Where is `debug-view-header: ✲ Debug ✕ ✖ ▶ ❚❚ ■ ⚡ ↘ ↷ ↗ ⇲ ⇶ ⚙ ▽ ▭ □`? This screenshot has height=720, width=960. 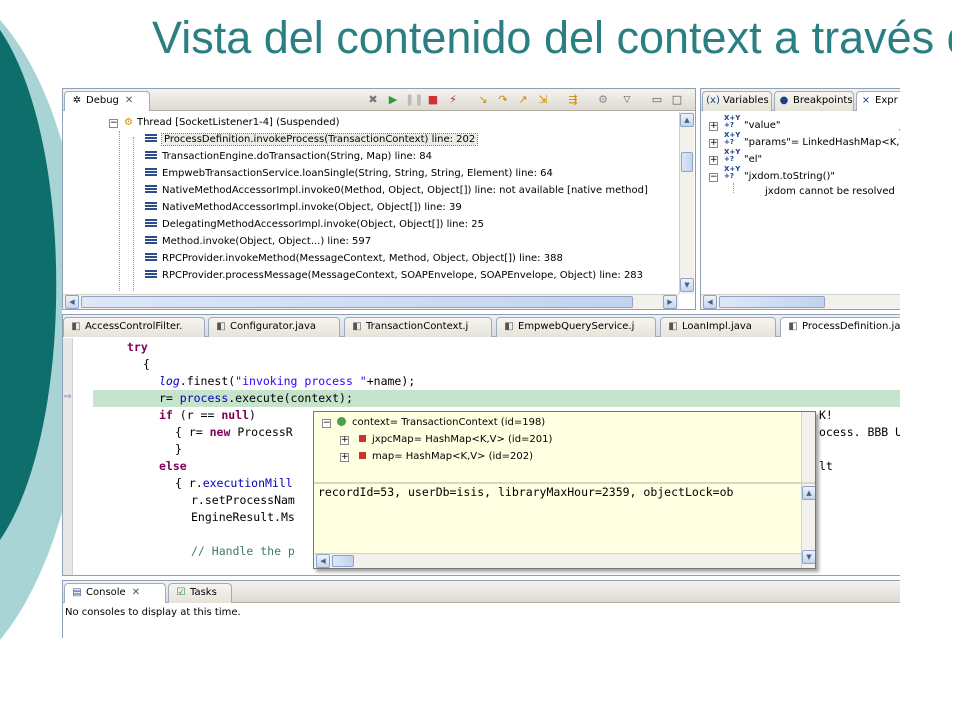 debug-view-header: ✲ Debug ✕ ✖ ▶ ❚❚ ■ ⚡ ↘ ↷ ↗ ⇲ ⇶ ⚙ ▽ ▭ □ is located at coordinates (379, 100).